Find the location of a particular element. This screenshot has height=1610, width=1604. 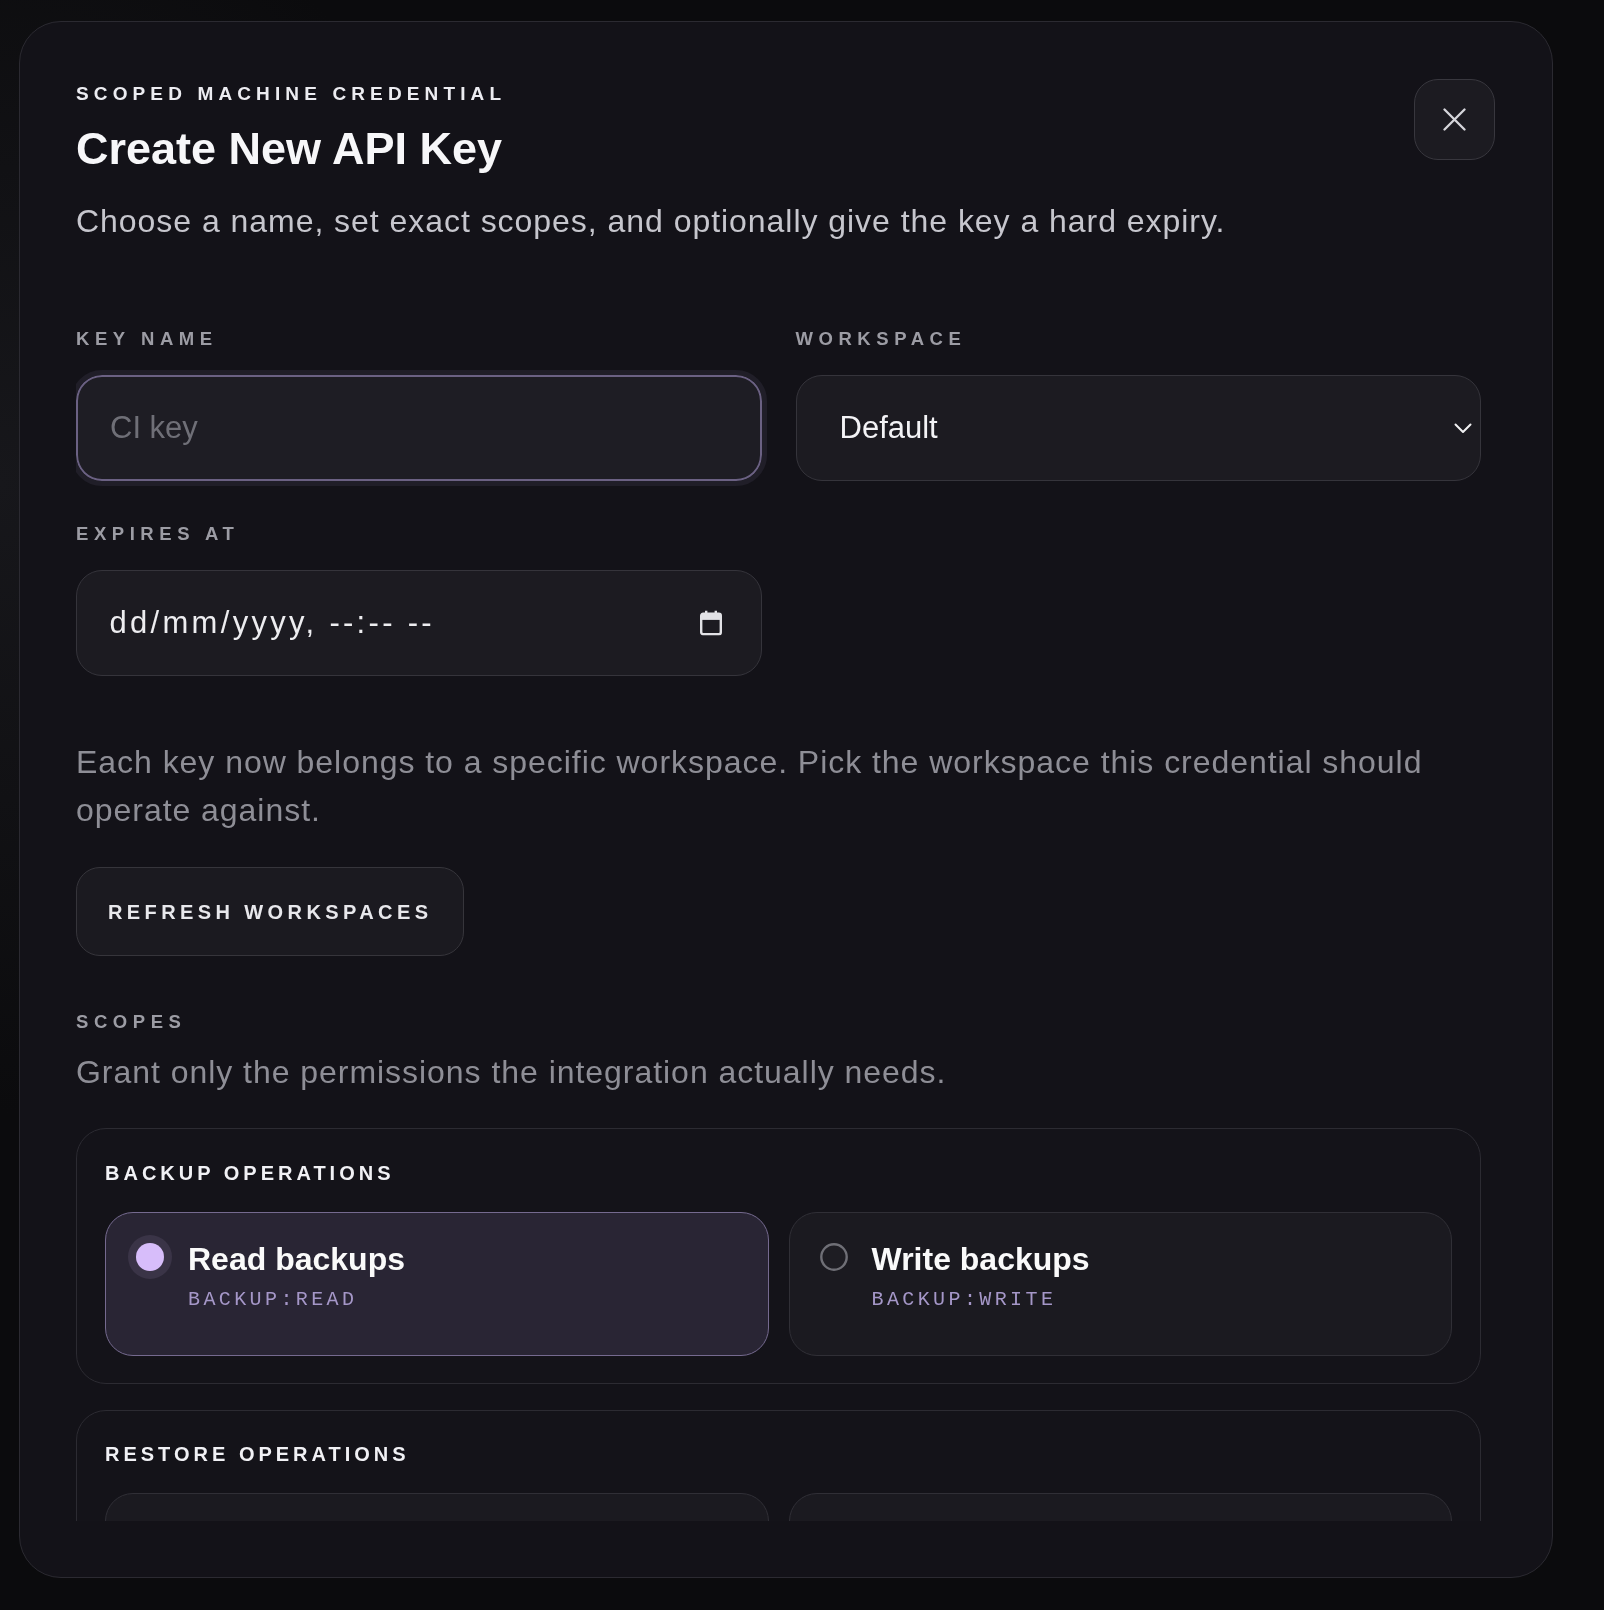

scope-option: Read backups BACKUP:READ is located at coordinates (437, 1283).